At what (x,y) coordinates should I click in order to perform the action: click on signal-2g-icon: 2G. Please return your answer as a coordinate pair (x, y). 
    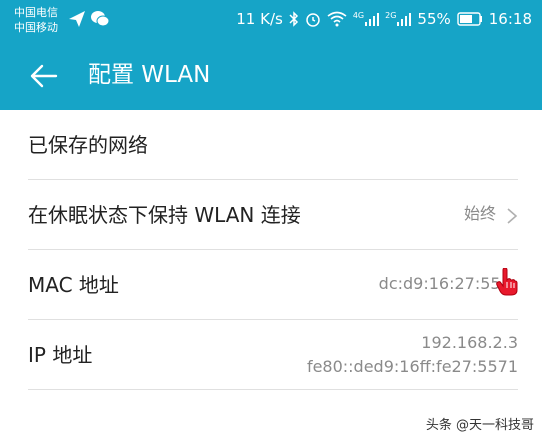
    Looking at the image, I should click on (398, 19).